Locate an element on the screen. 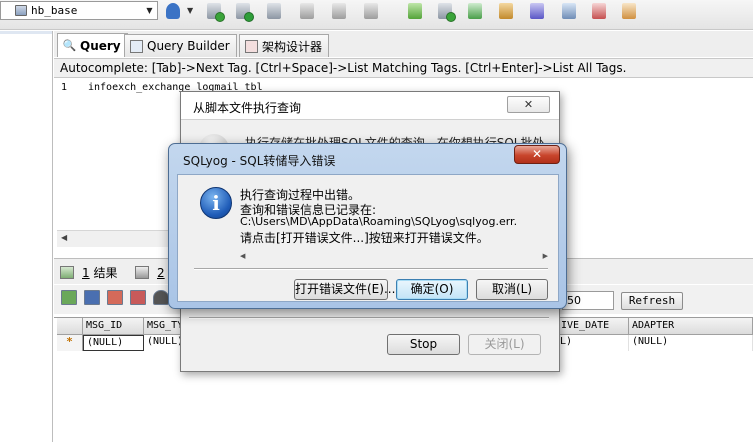 This screenshot has height=442, width=753. user-icon is located at coordinates (174, 12).